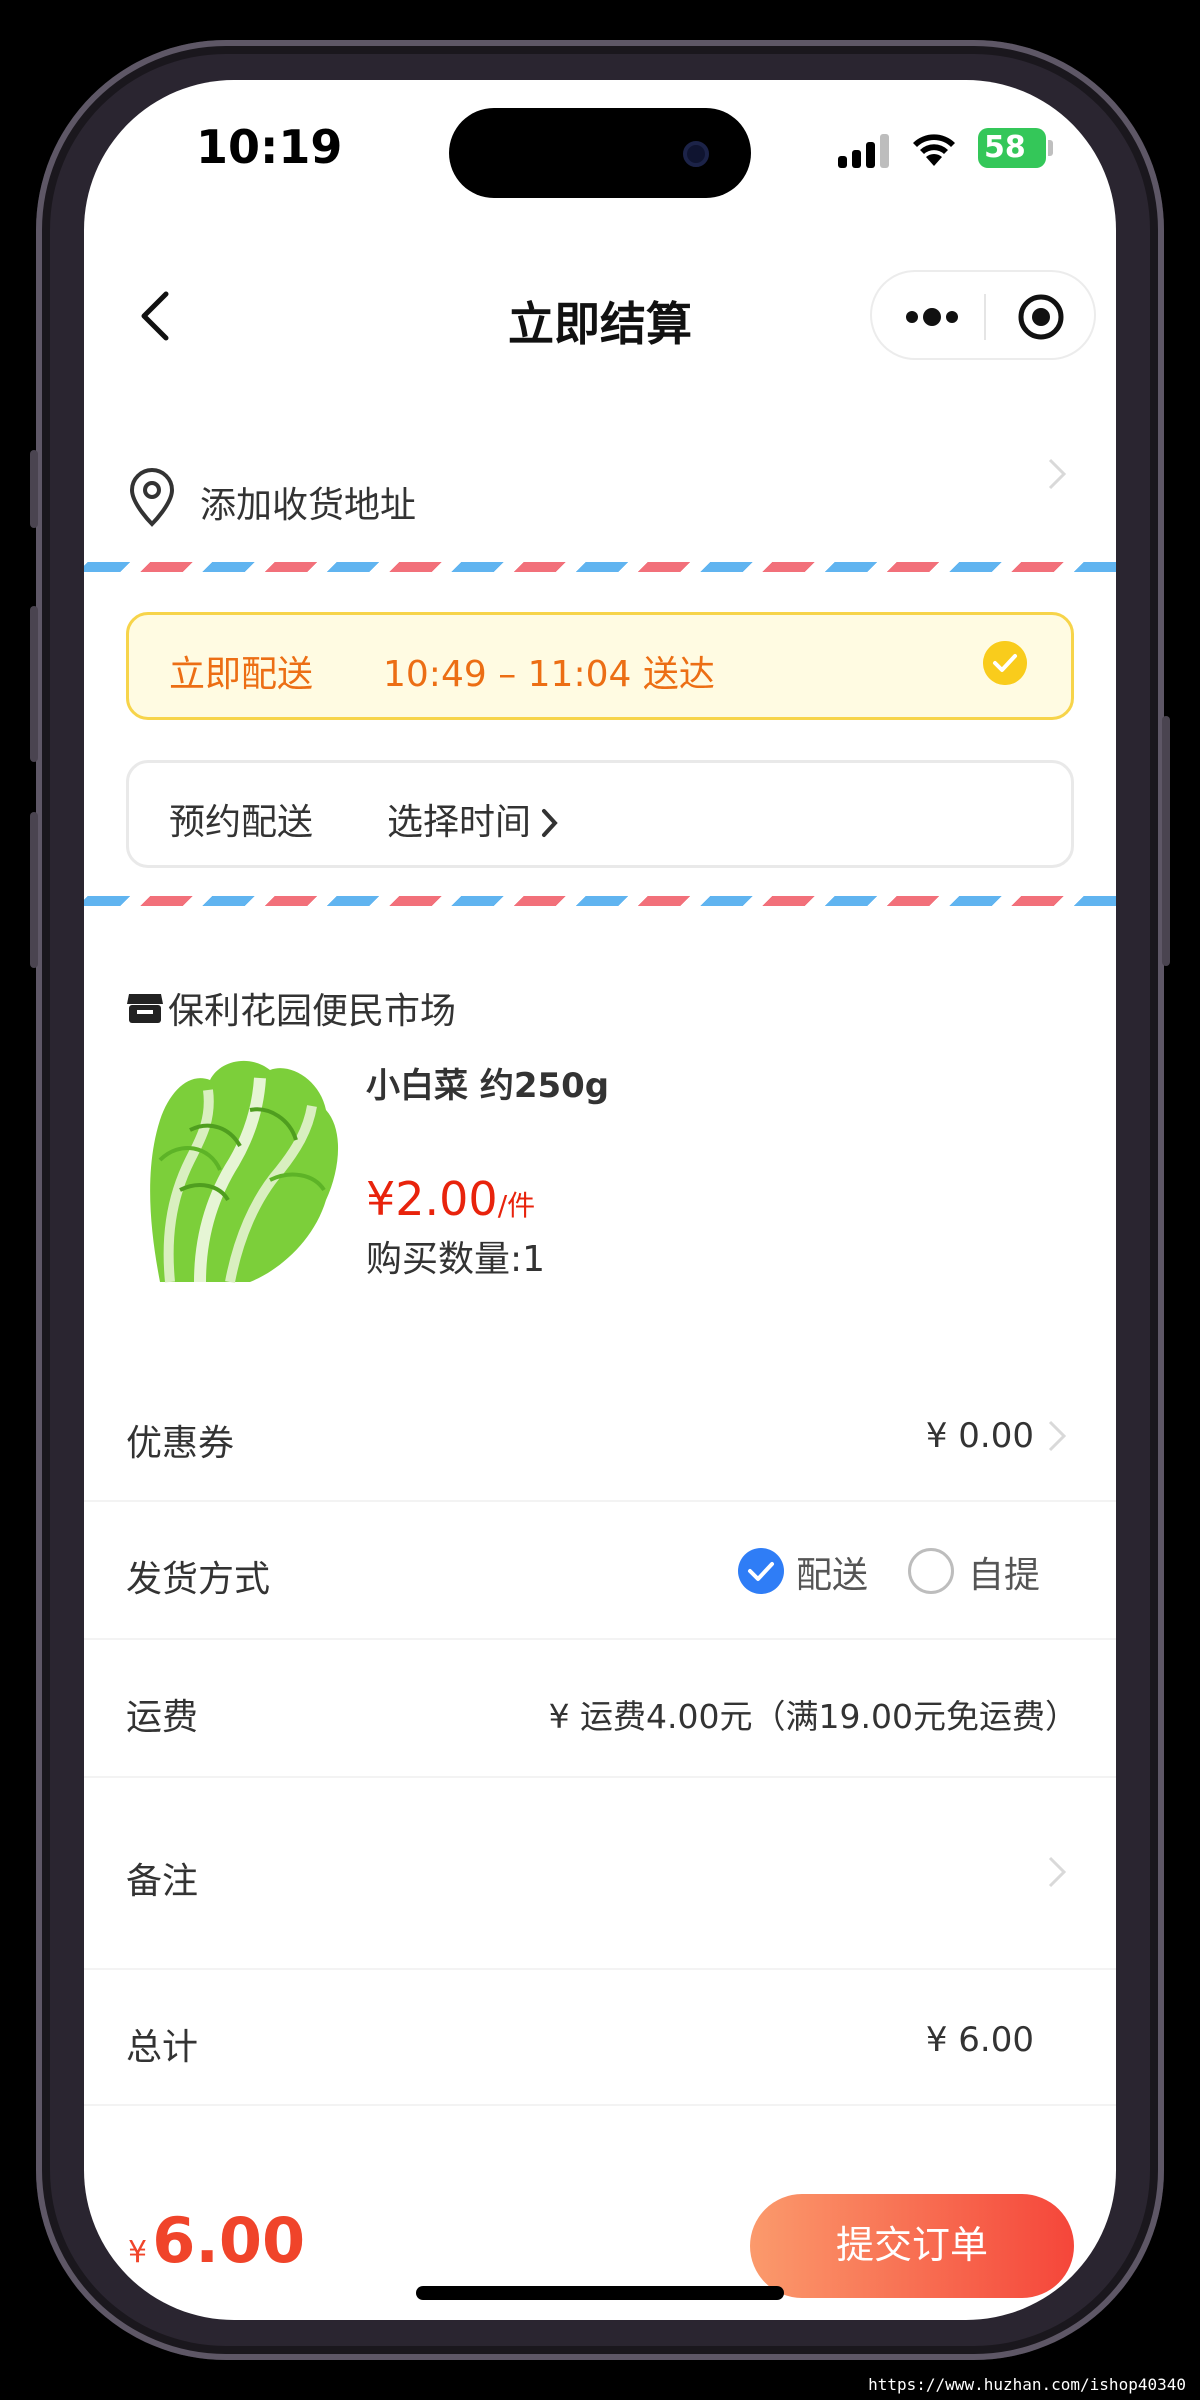 The height and width of the screenshot is (2400, 1200). Describe the element at coordinates (138, 2252) in the screenshot. I see `footer-currency: ¥` at that location.